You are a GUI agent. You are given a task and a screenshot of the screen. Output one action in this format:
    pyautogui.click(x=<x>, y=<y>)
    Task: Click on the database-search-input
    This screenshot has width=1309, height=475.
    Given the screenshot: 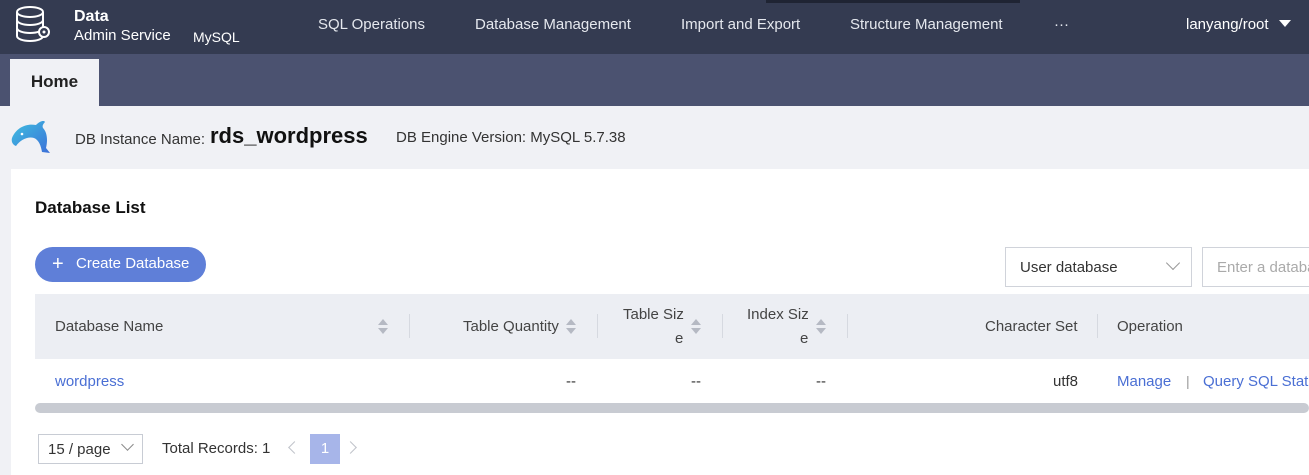 What is the action you would take?
    pyautogui.click(x=1255, y=267)
    